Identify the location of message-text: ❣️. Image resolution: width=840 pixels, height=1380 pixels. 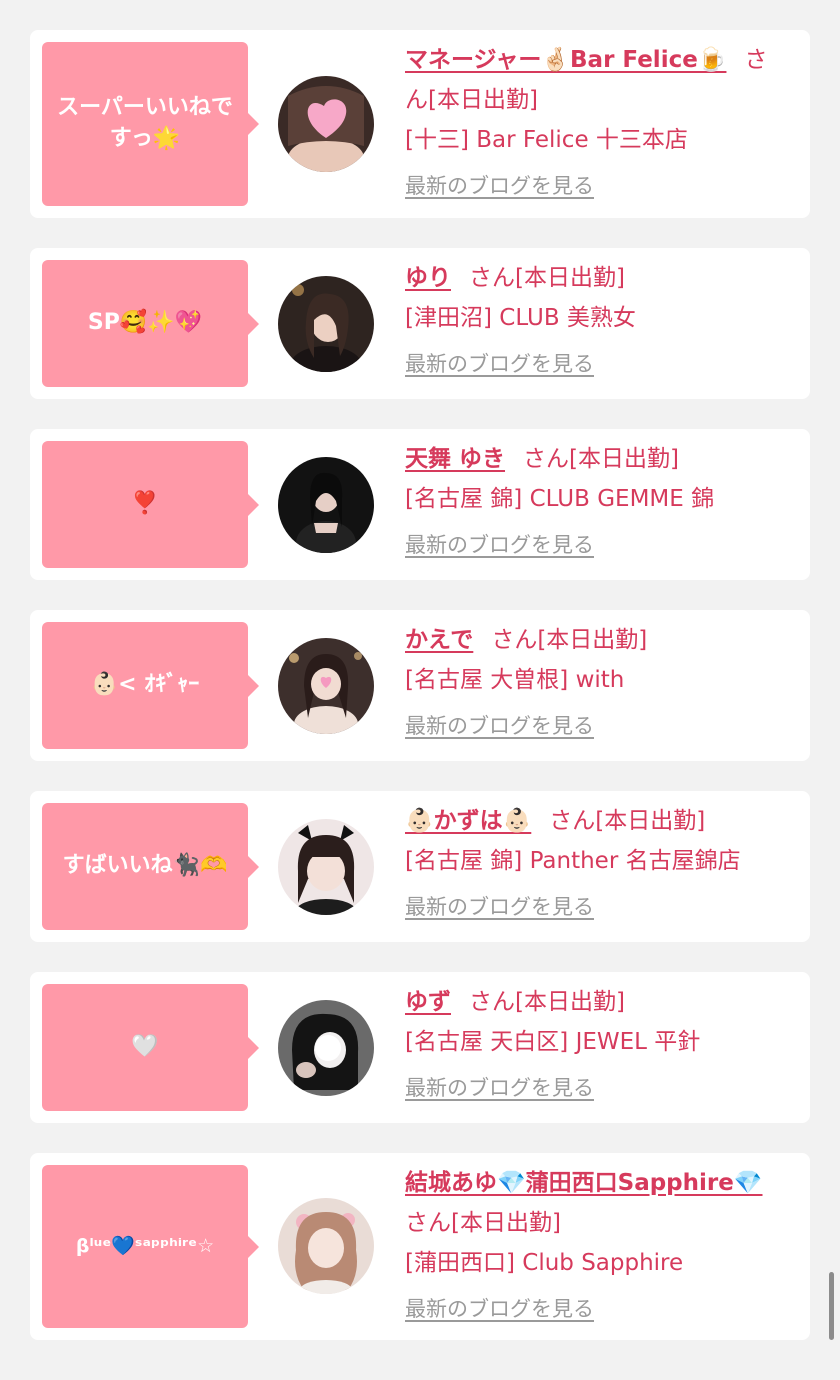
(145, 504).